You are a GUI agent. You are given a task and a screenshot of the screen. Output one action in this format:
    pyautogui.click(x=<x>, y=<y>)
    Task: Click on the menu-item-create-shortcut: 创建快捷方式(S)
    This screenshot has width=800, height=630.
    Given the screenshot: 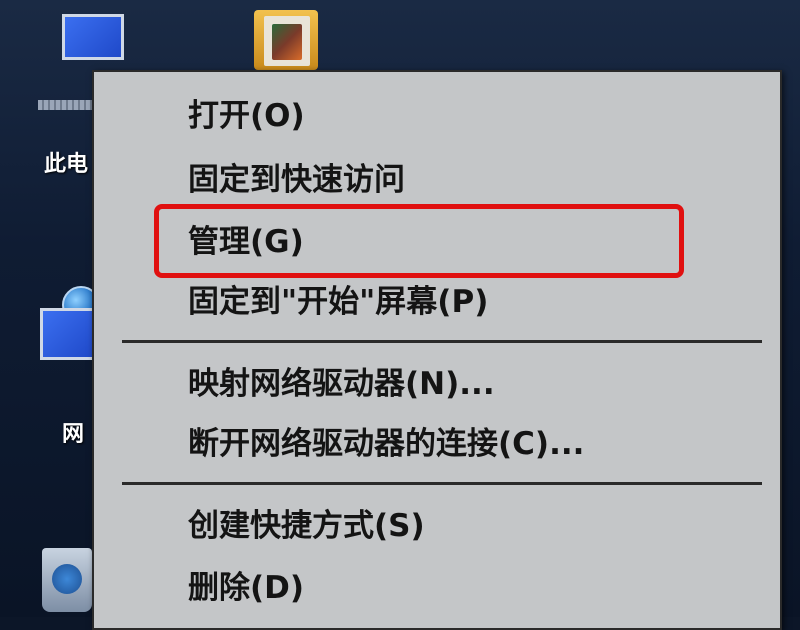 What is the action you would take?
    pyautogui.click(x=306, y=526)
    